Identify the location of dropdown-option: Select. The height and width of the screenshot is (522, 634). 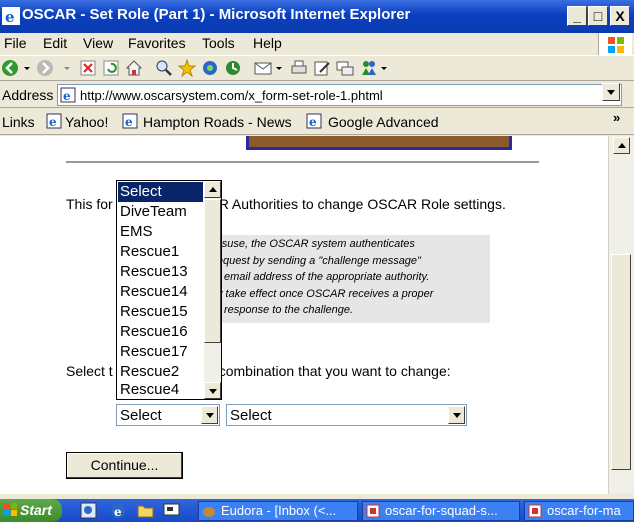
(160, 192).